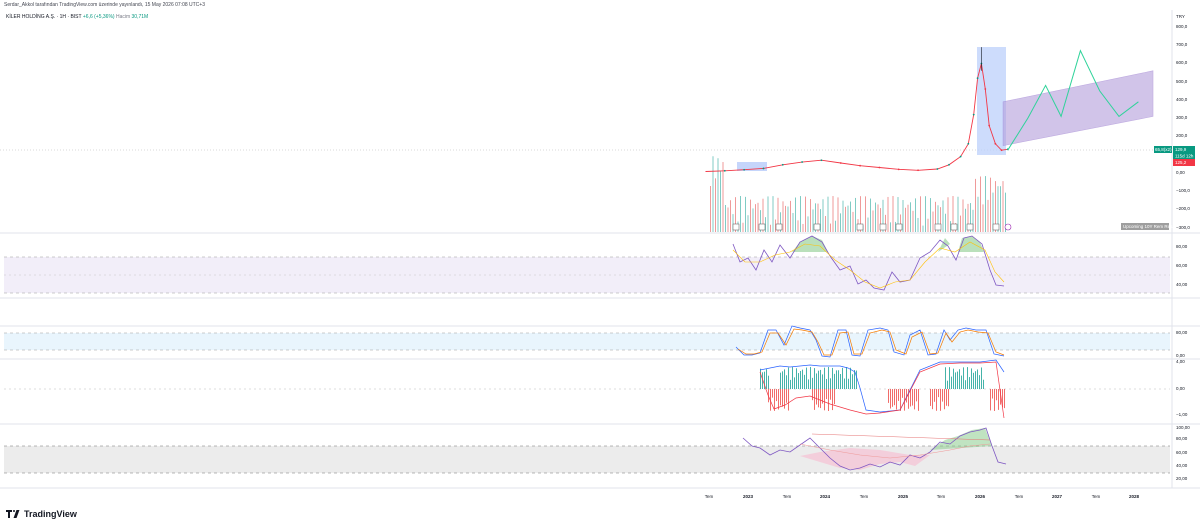 This screenshot has width=1200, height=526. I want to click on price-tick: 200,0, so click(1182, 135).